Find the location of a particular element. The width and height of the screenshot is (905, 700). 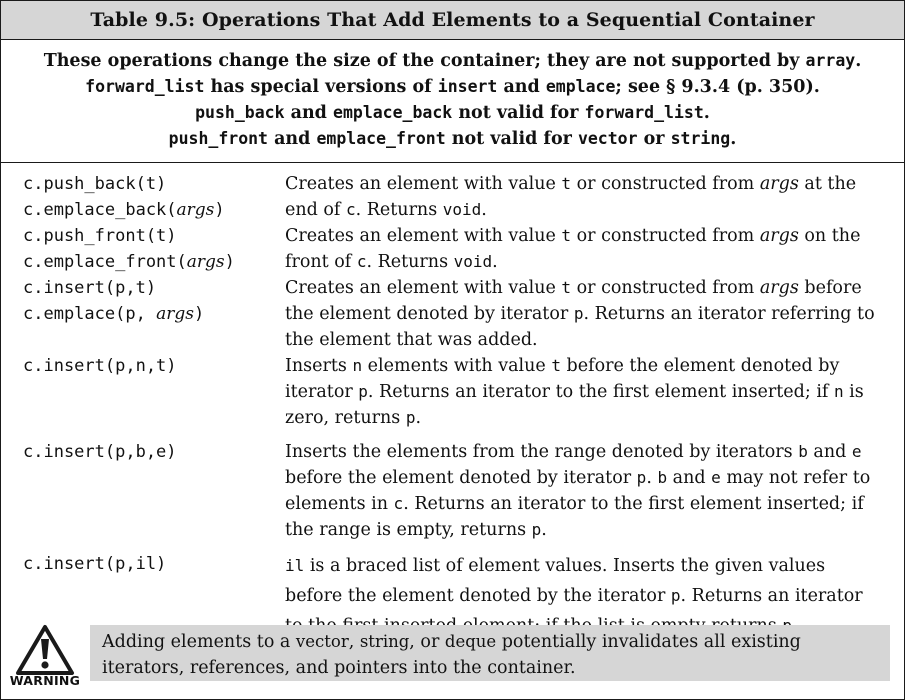

operation-cell: c.insert(p,n,t) is located at coordinates (132, 366).